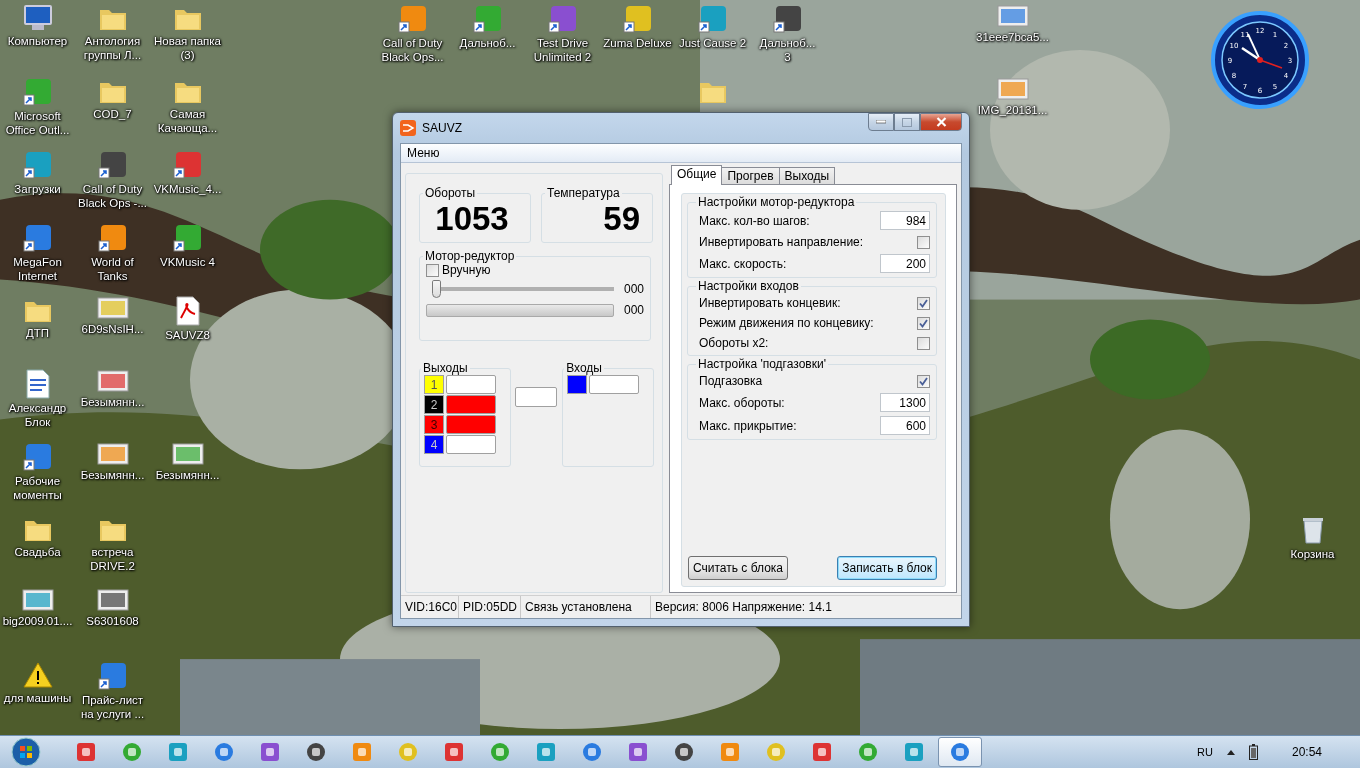  What do you see at coordinates (37, 269) in the screenshot?
I see `icon-label: MegaFon Internet` at bounding box center [37, 269].